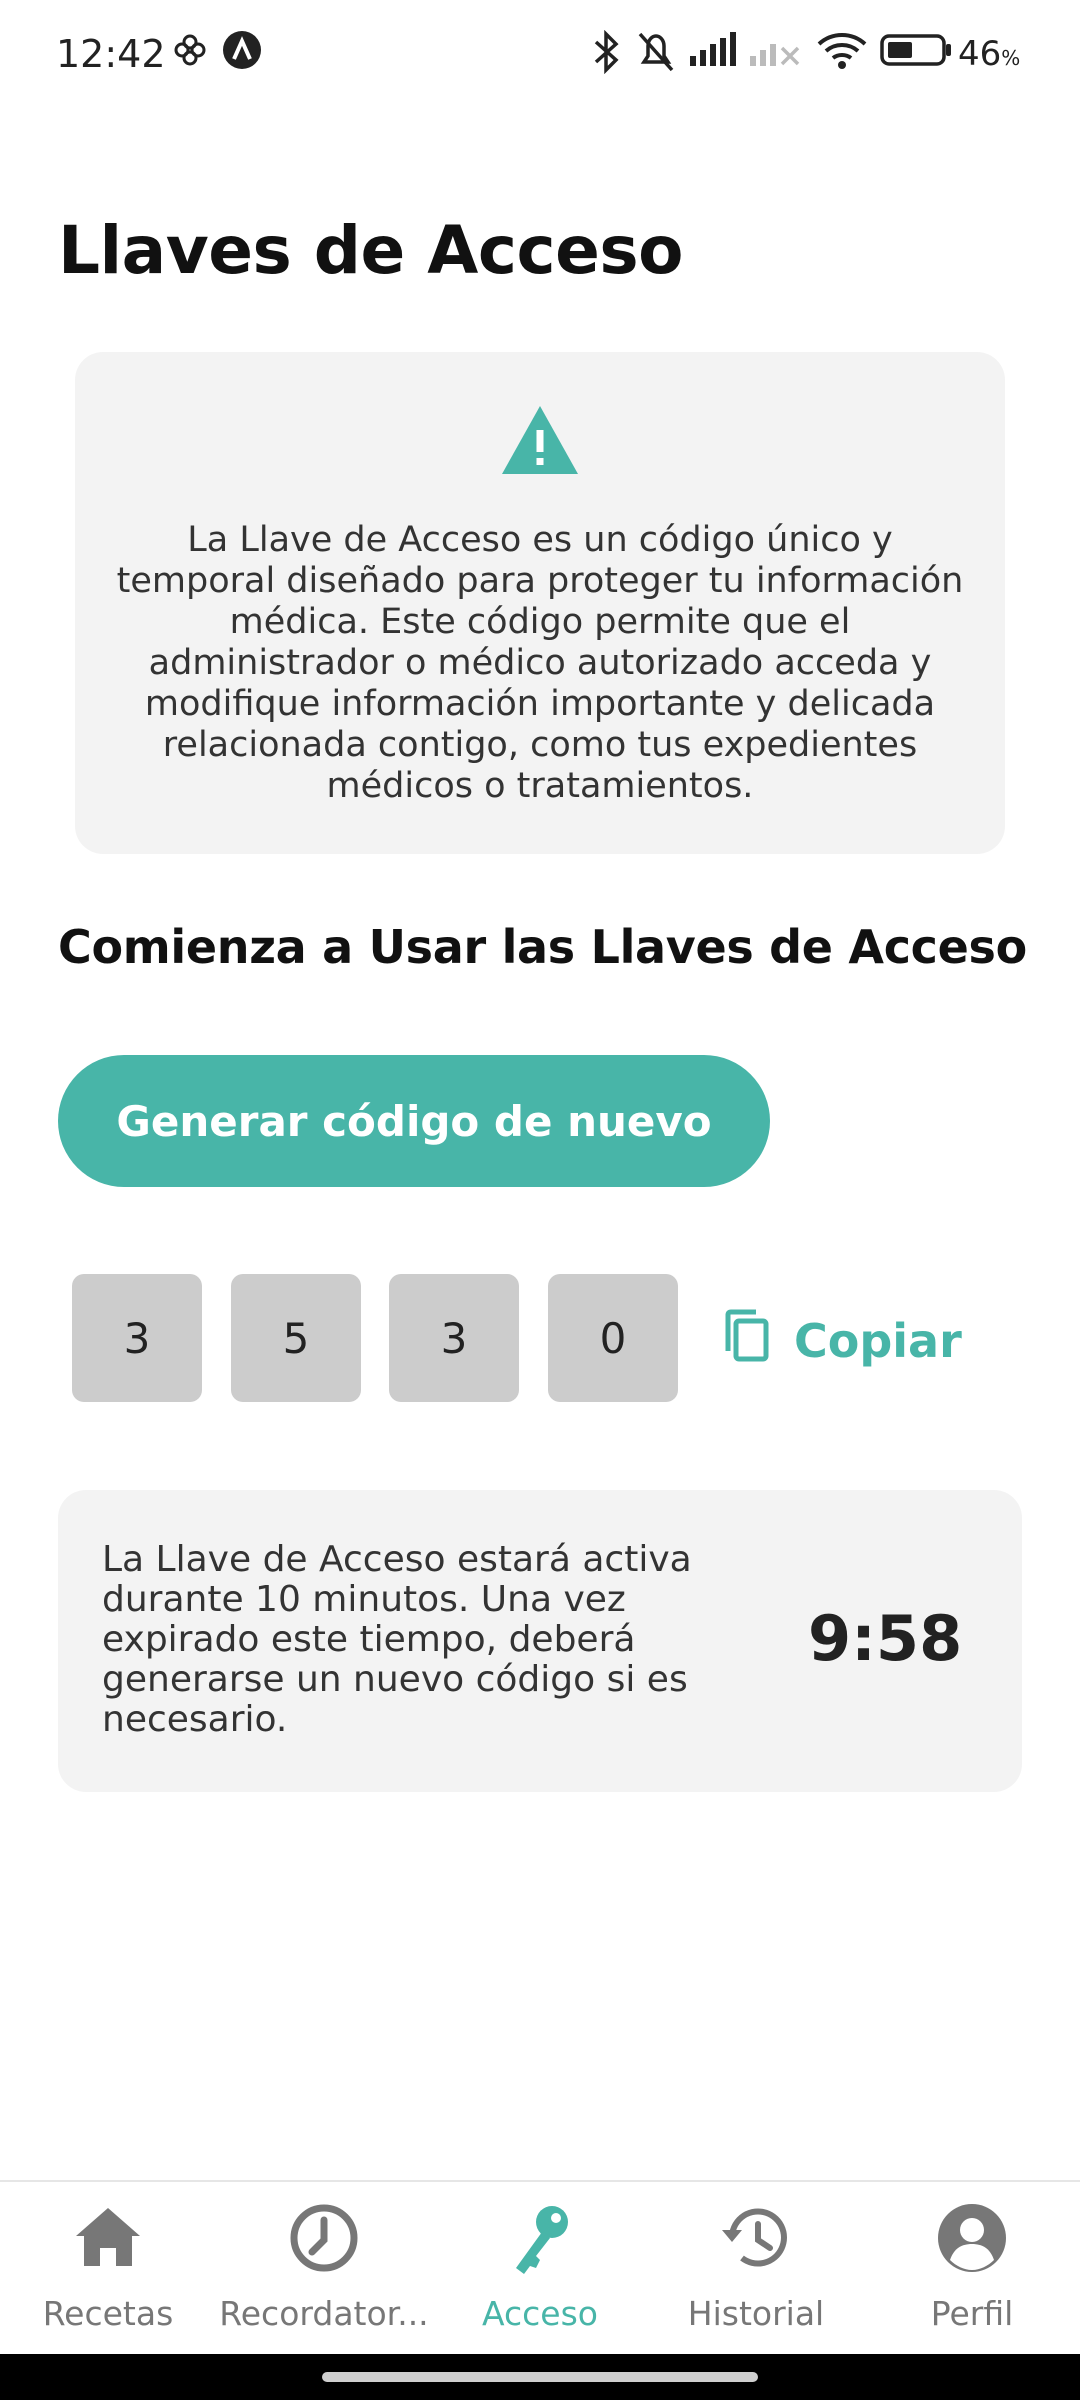  I want to click on countdown-timer: 9:58, so click(885, 1638).